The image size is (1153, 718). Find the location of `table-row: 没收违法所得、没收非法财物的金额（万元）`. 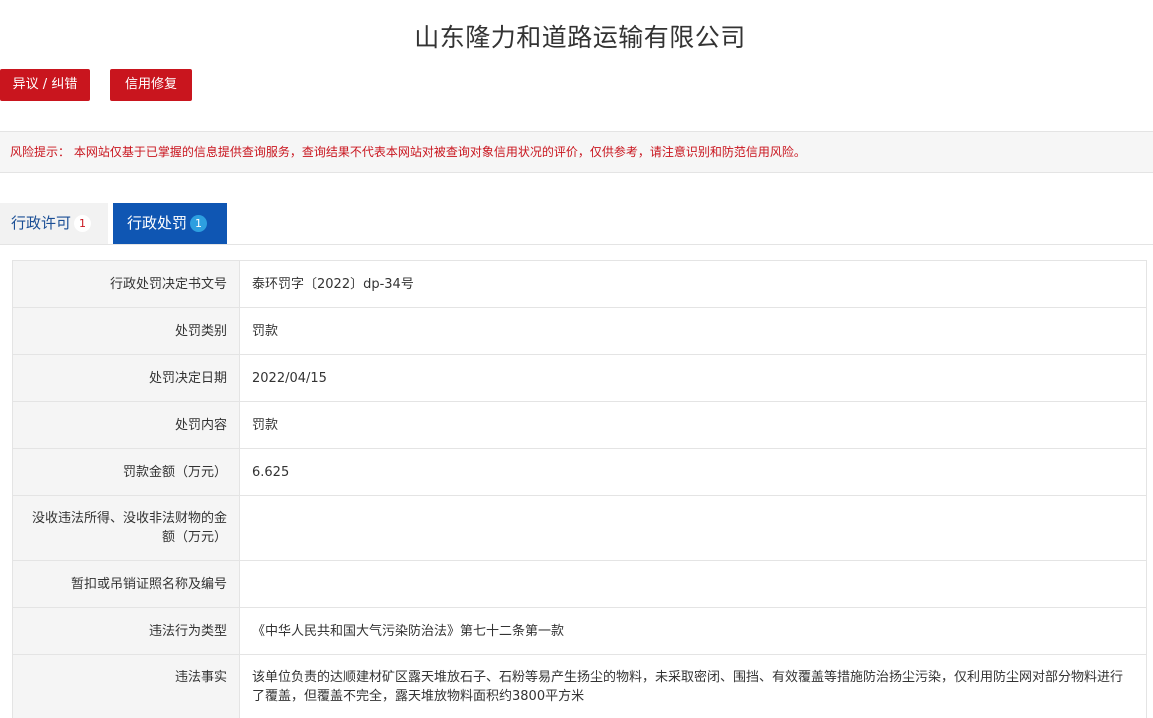

table-row: 没收违法所得、没收非法财物的金额（万元） is located at coordinates (579, 528).